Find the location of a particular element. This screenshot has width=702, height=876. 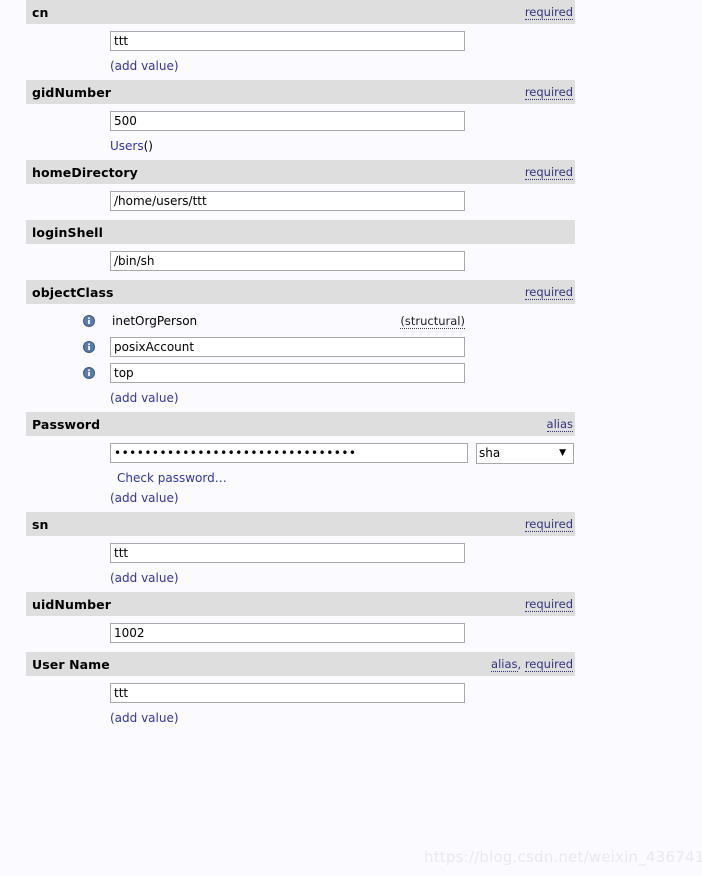

attribute-values: Users () is located at coordinates (351, 132).